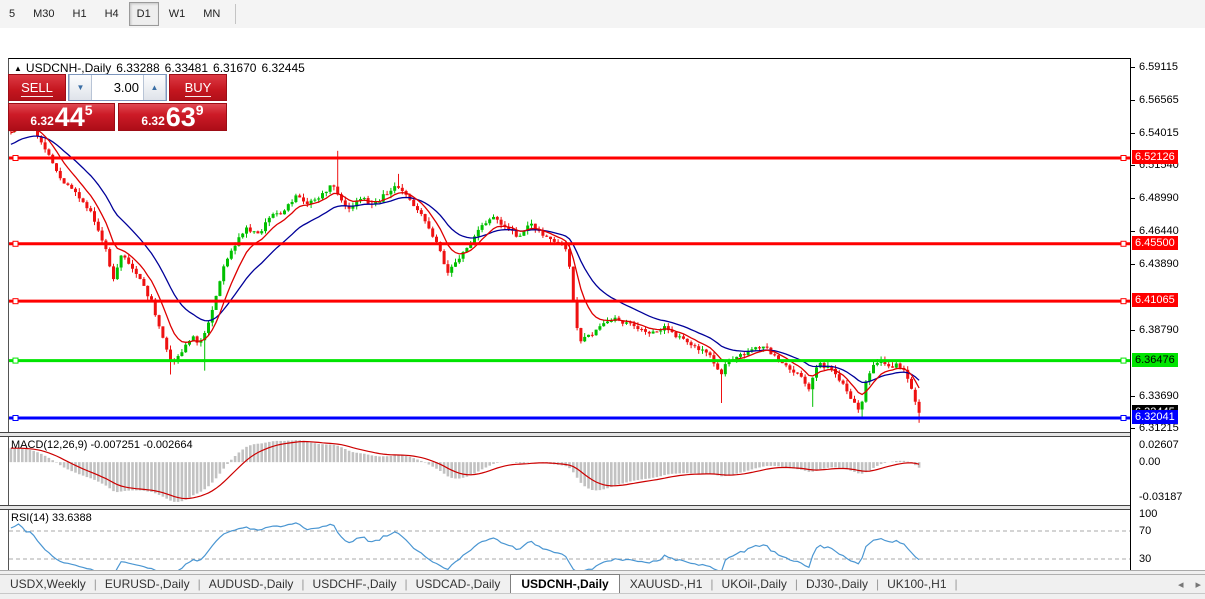 The image size is (1205, 599). I want to click on sell-price-prefix: 6.32, so click(42, 121).